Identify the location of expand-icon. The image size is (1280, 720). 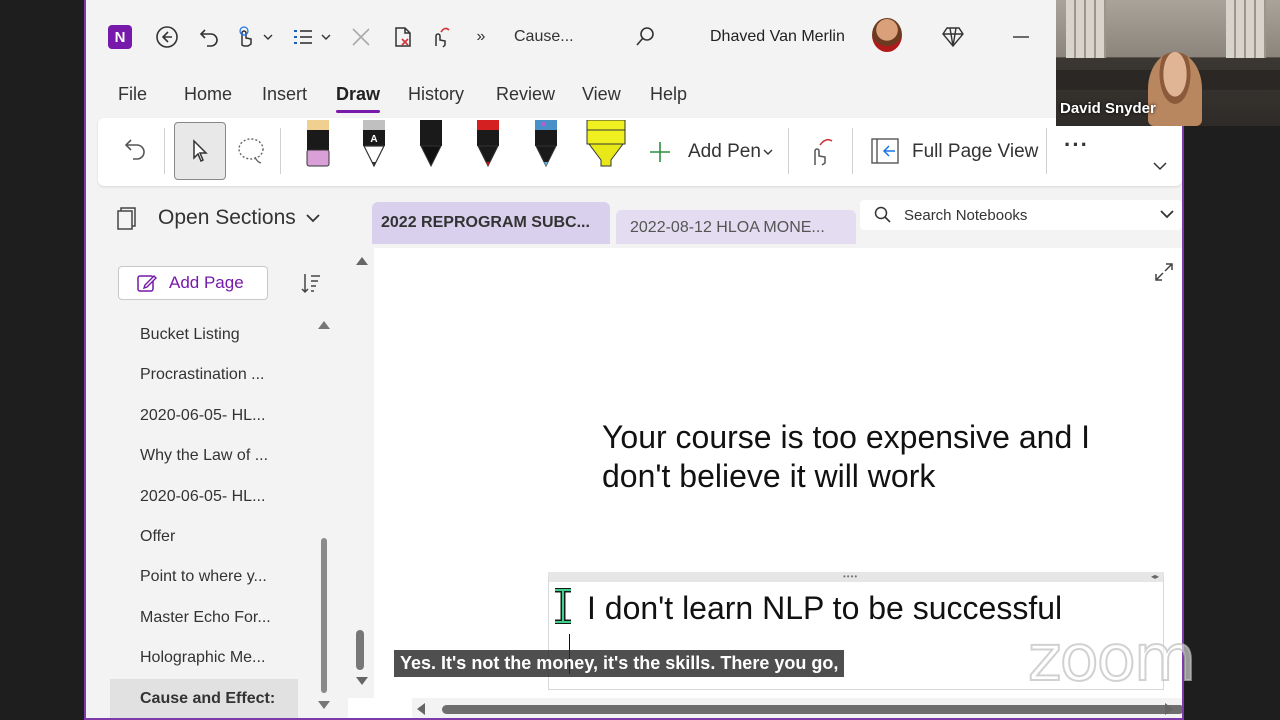
(1164, 272).